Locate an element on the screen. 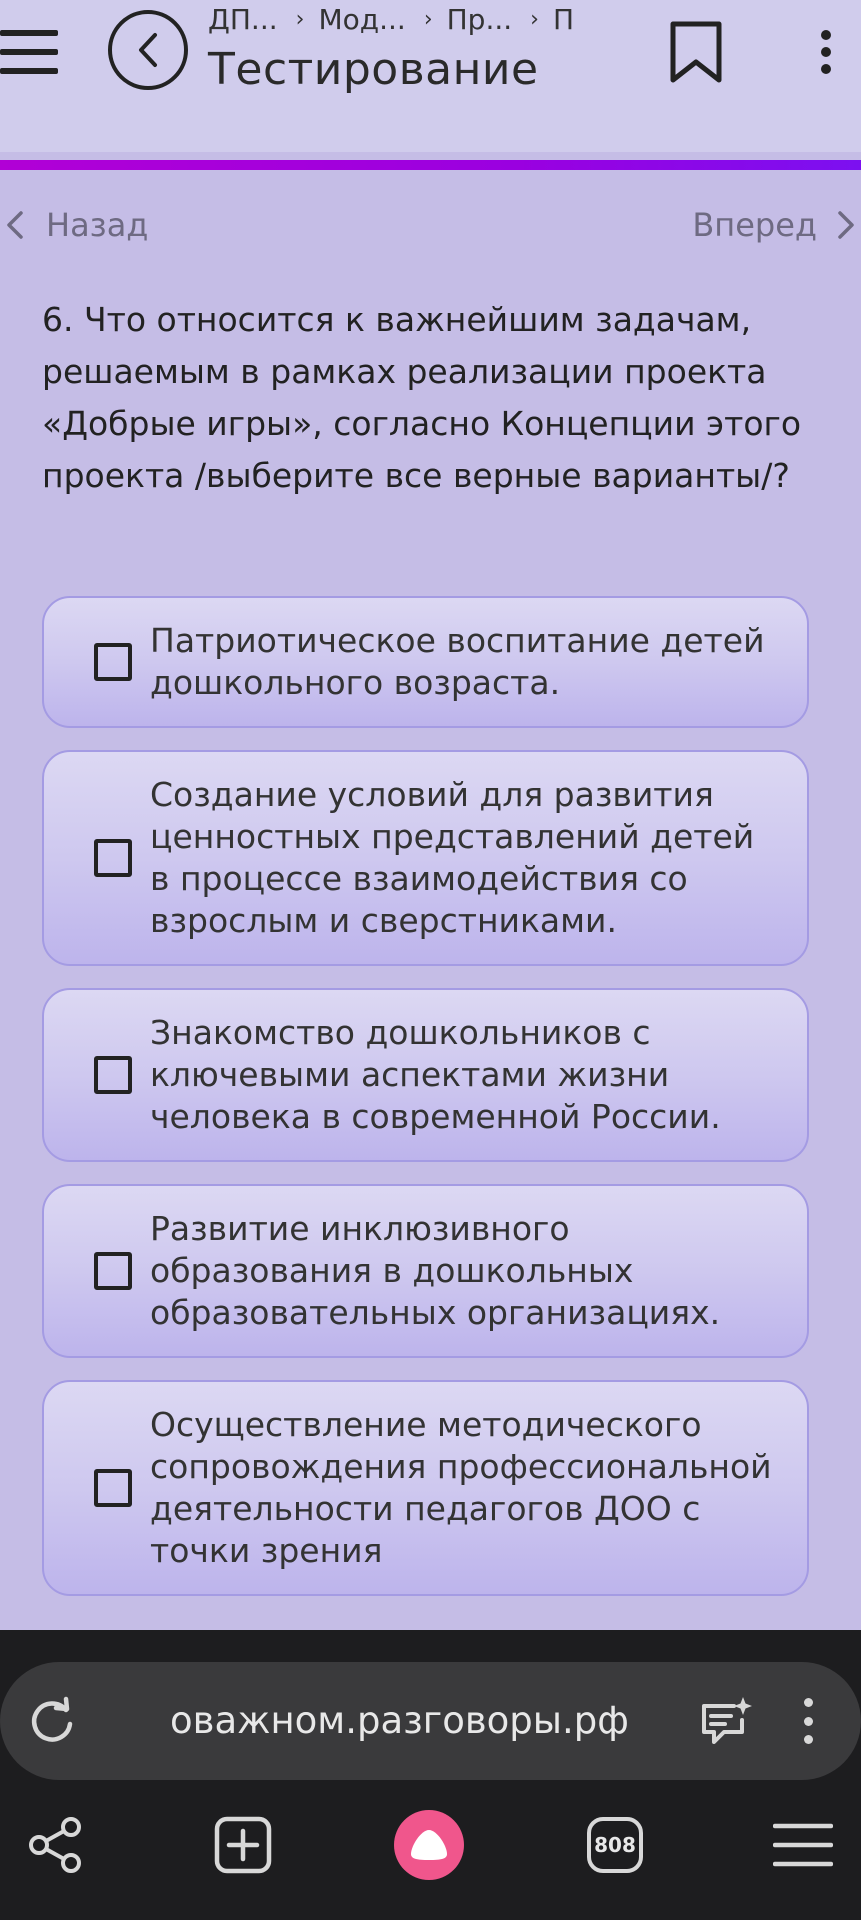  top-header: ДП... › Мод... › Пр... › П Тестирование is located at coordinates (430, 76).